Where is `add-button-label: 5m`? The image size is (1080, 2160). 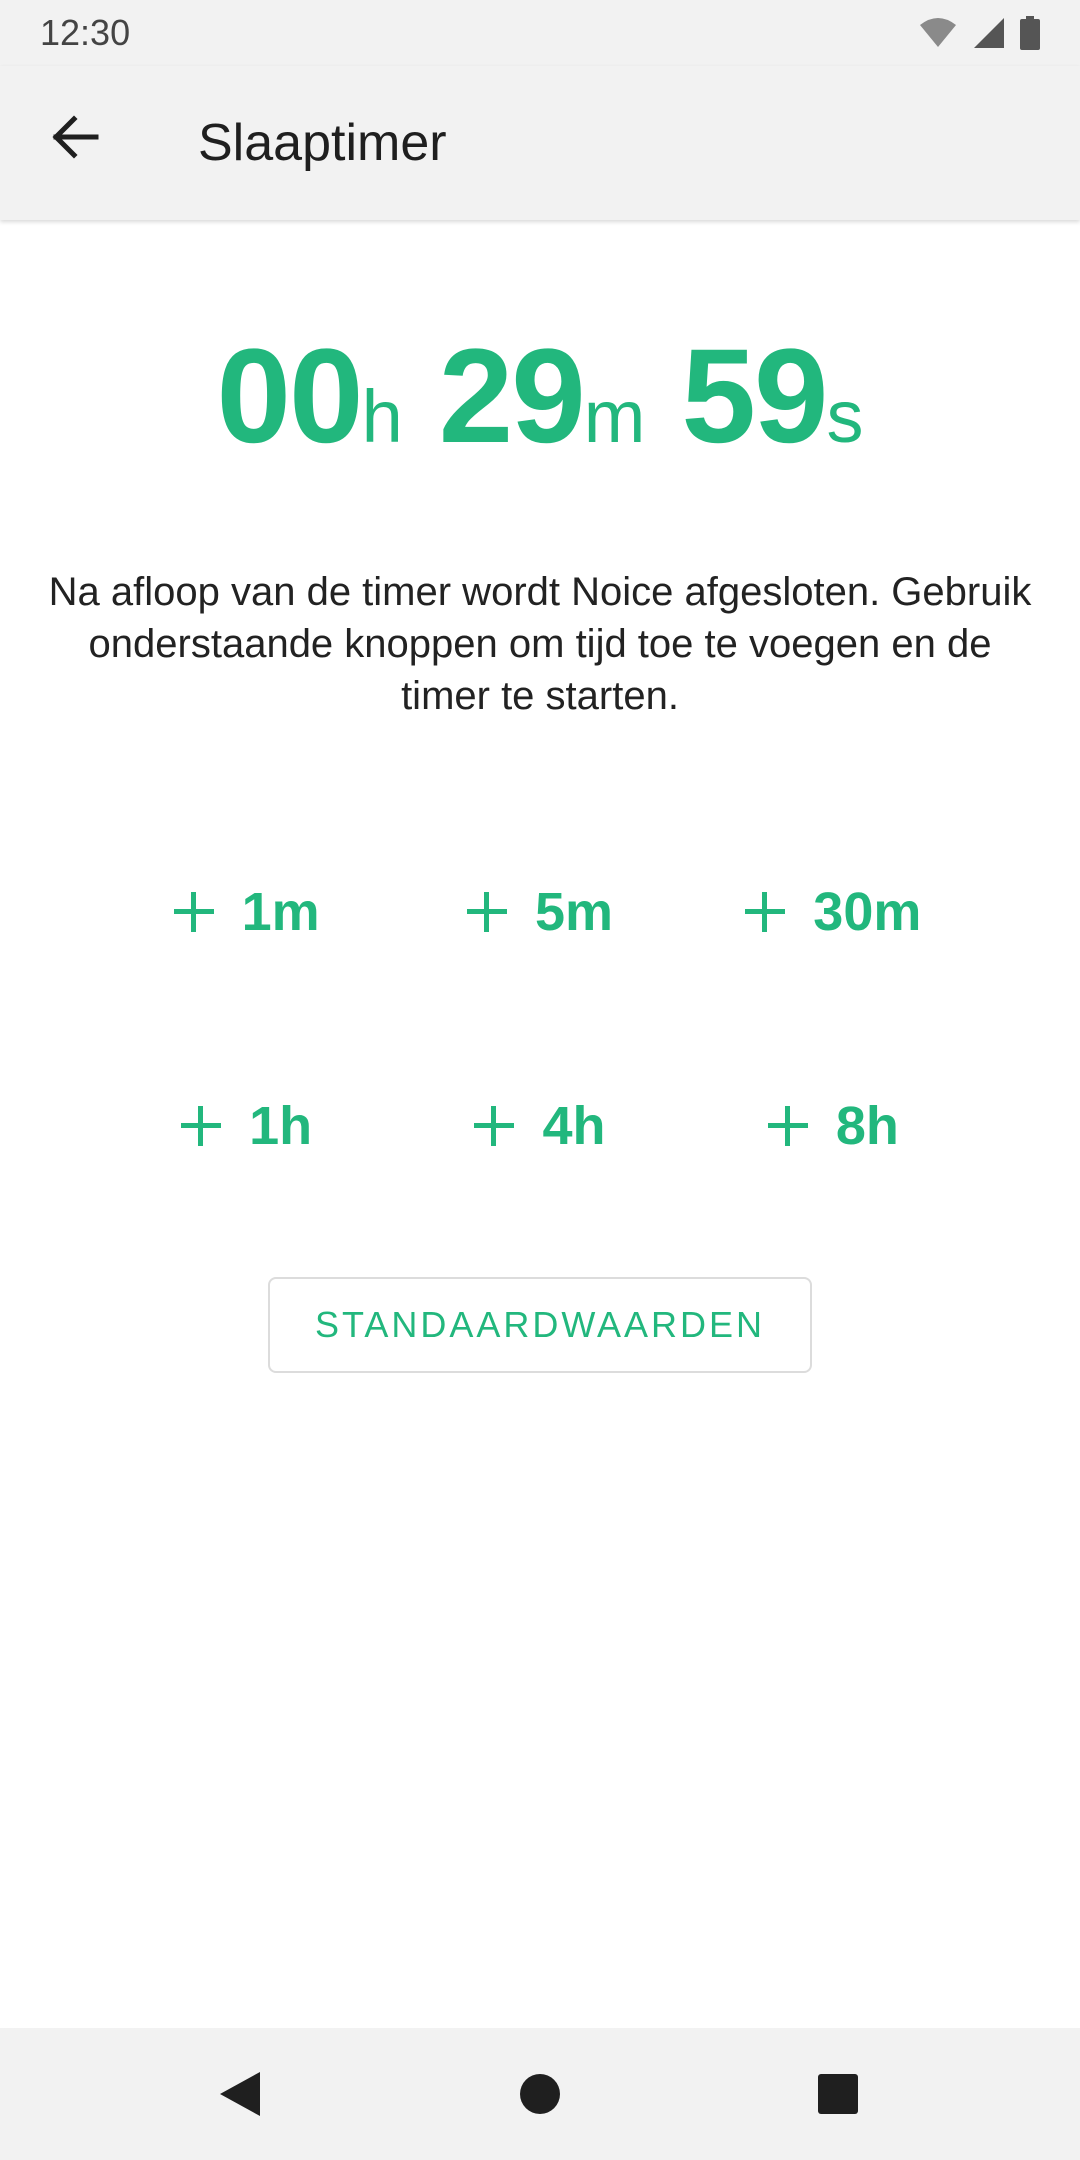 add-button-label: 5m is located at coordinates (574, 912).